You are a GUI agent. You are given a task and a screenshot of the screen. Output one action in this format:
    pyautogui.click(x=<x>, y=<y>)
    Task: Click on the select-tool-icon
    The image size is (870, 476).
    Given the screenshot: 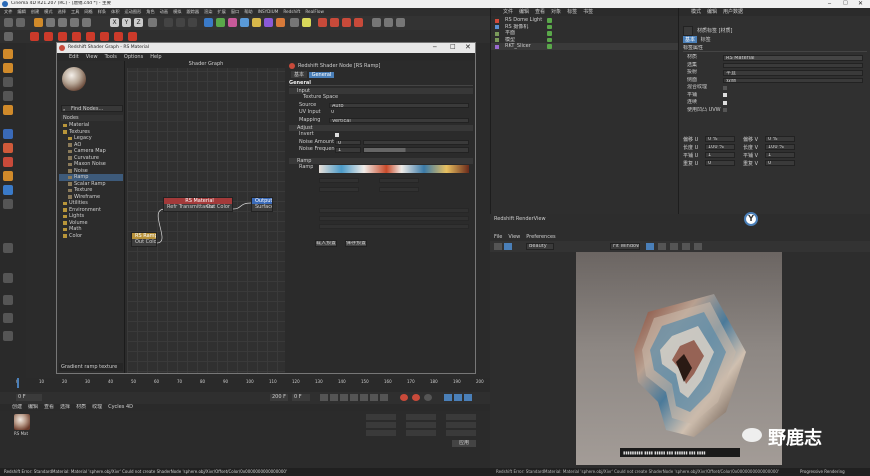 What is the action you would take?
    pyautogui.click(x=38, y=22)
    